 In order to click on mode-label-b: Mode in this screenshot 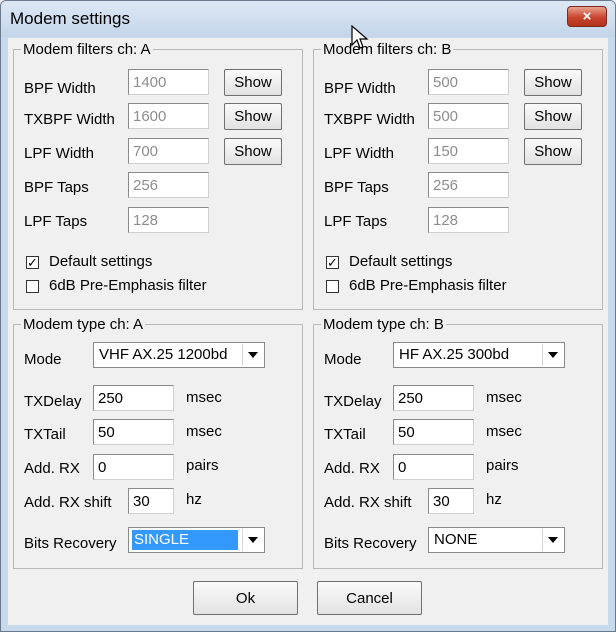, I will do `click(343, 359)`.